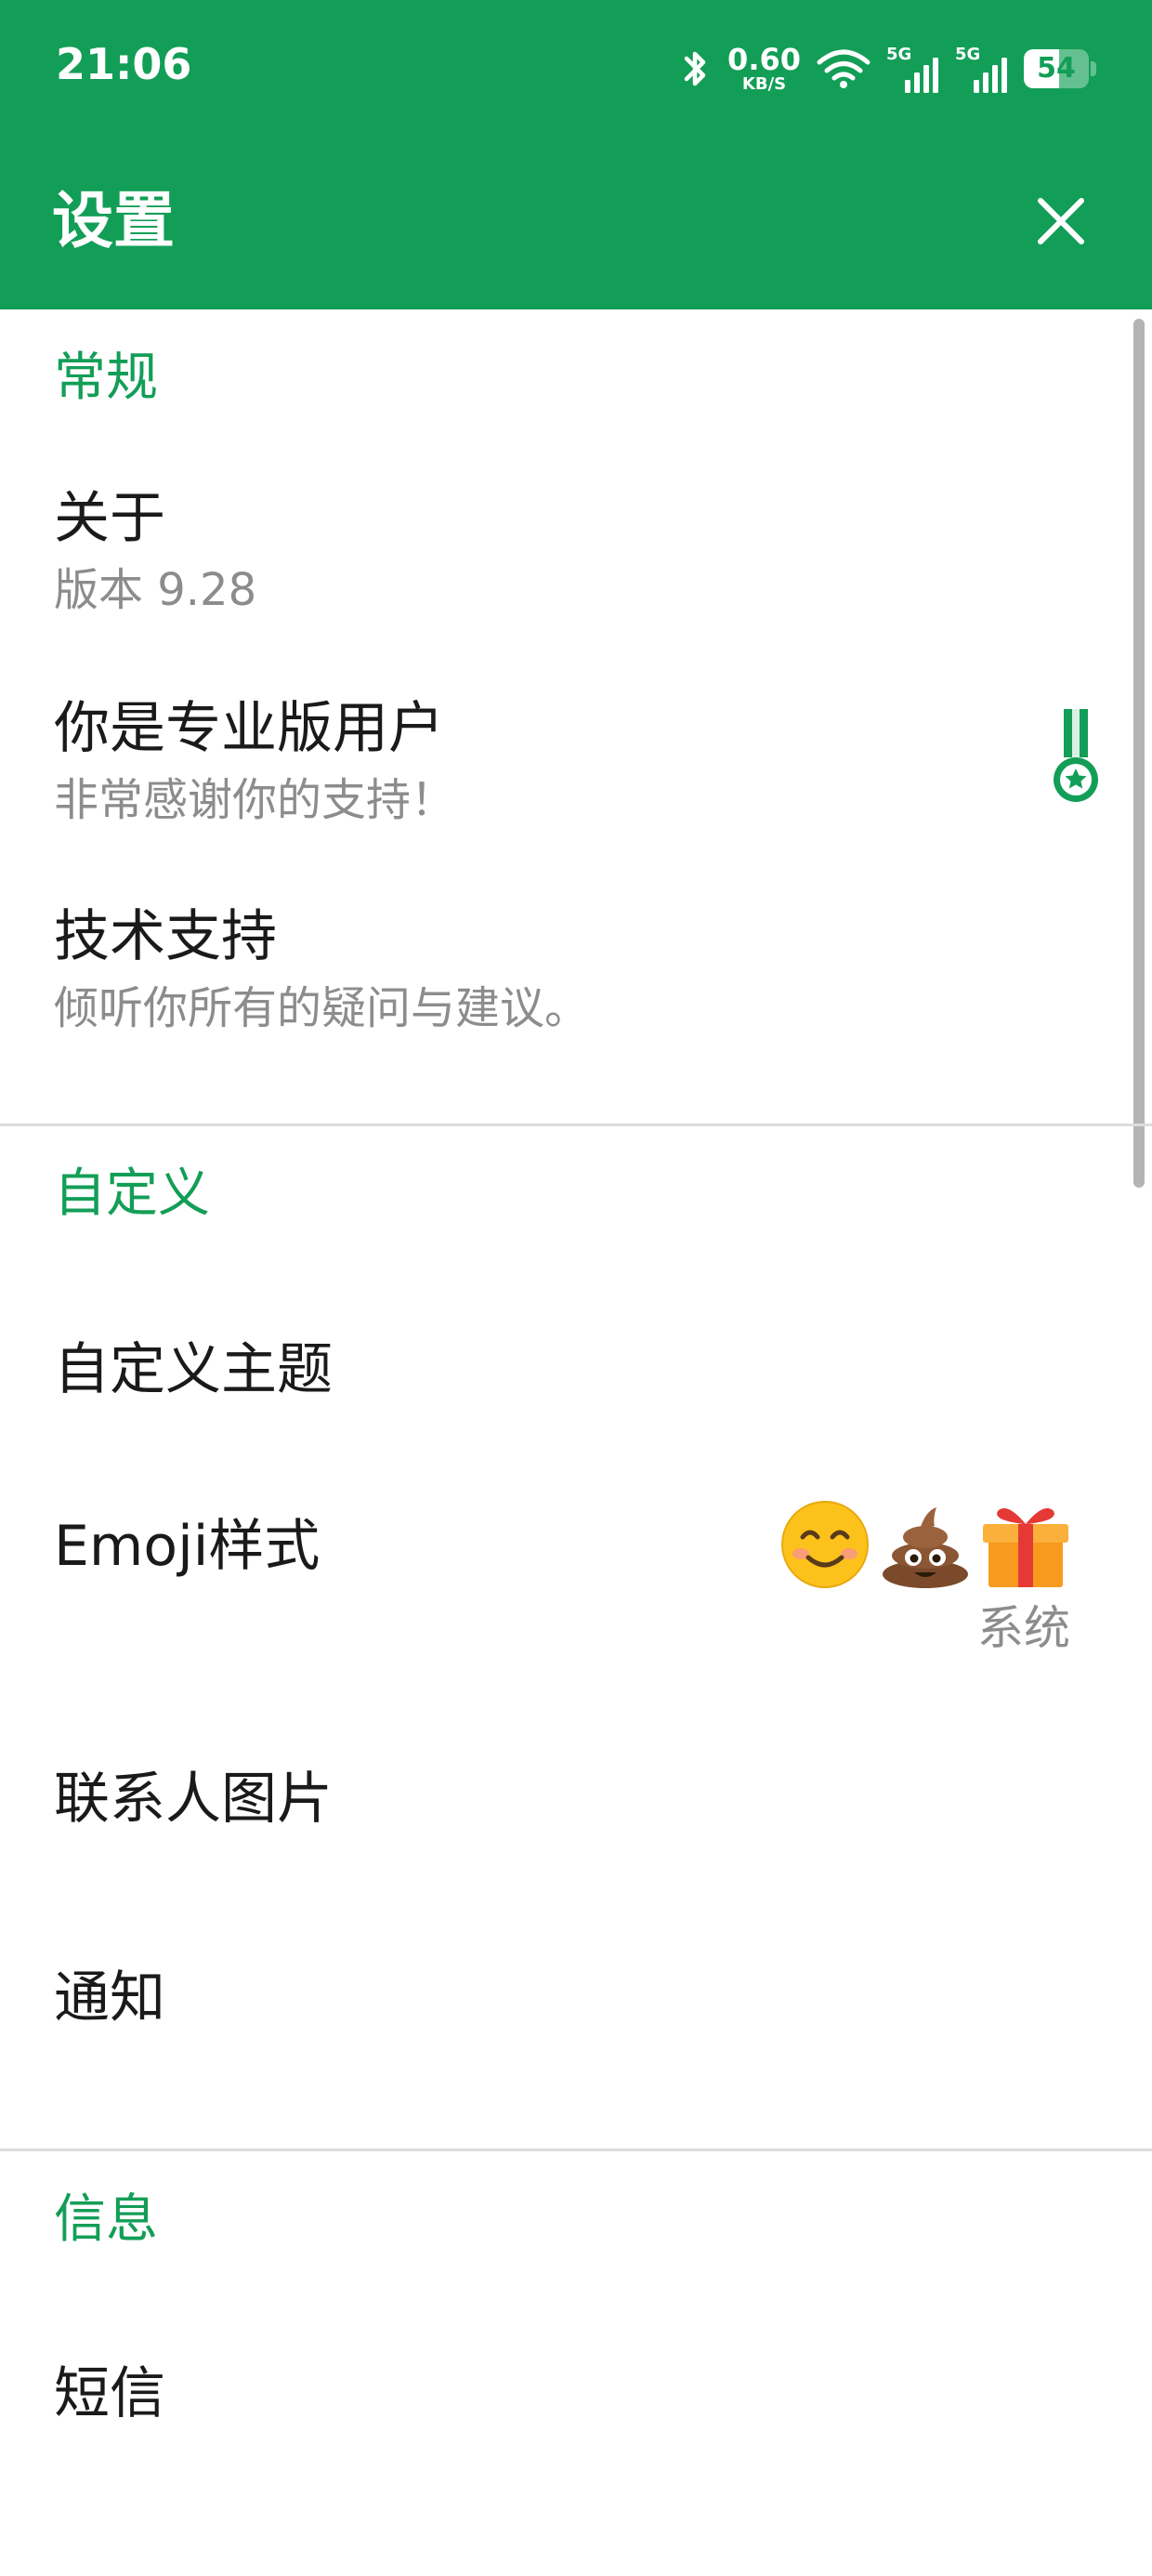 The width and height of the screenshot is (1152, 2576). I want to click on wifi-icon, so click(843, 68).